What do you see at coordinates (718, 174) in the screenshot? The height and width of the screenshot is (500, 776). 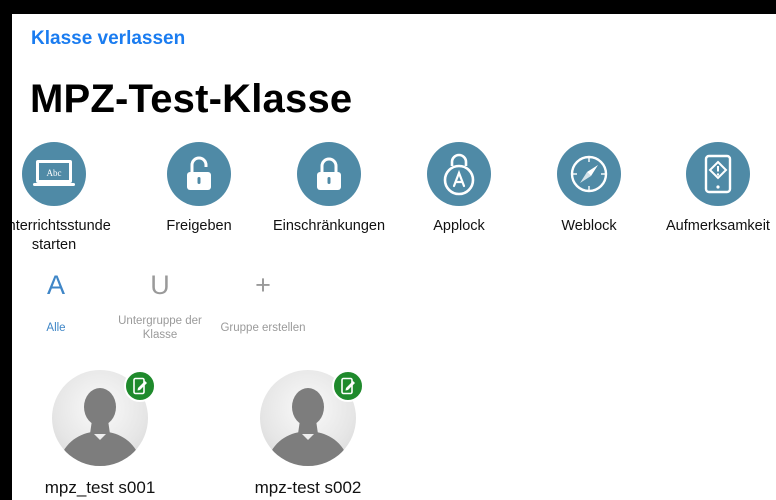 I see `tablet-alert-icon` at bounding box center [718, 174].